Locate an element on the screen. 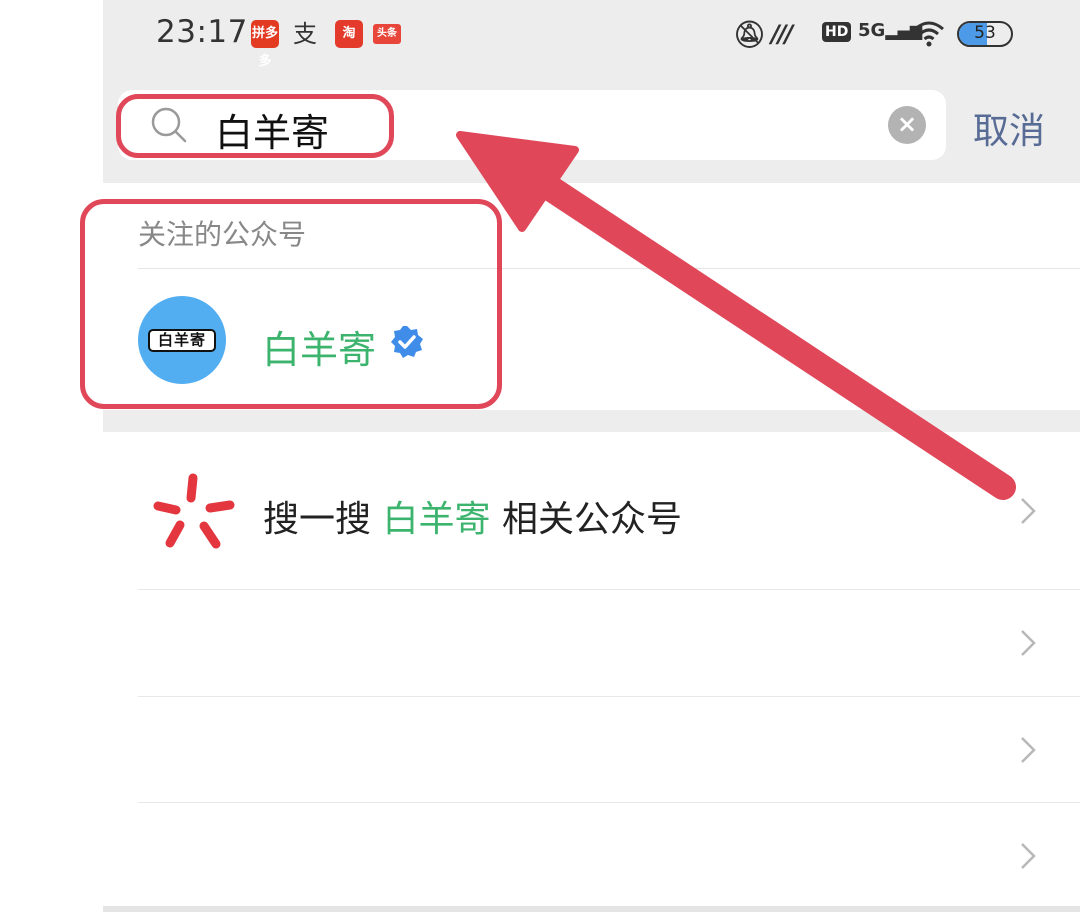 This screenshot has height=912, width=1080. sousou-keyword: 白羊寄 is located at coordinates (436, 519).